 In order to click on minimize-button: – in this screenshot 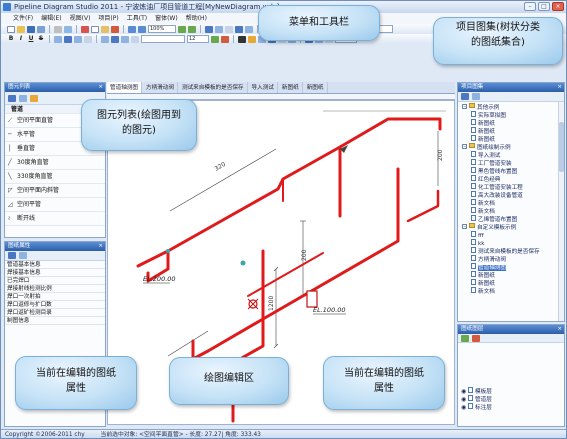, I will do `click(530, 6)`.